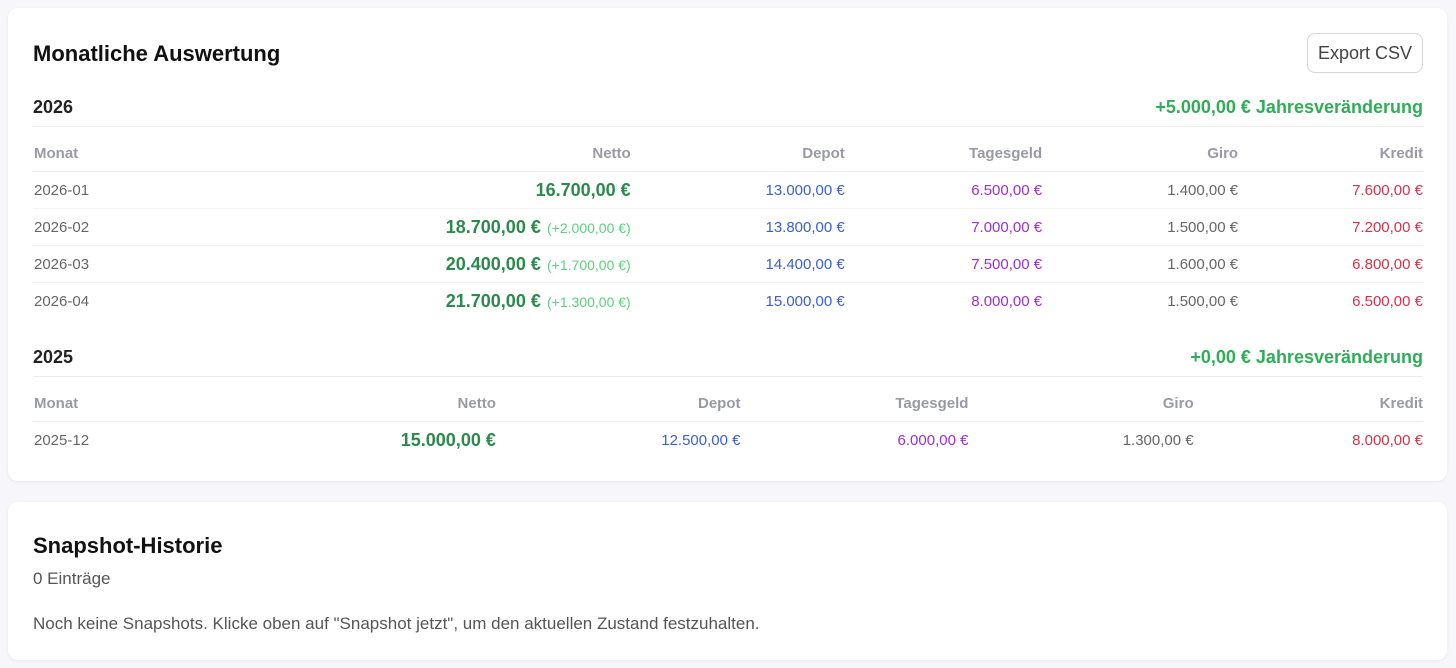  What do you see at coordinates (1365, 53) in the screenshot?
I see `export-csv-button: Export CSV` at bounding box center [1365, 53].